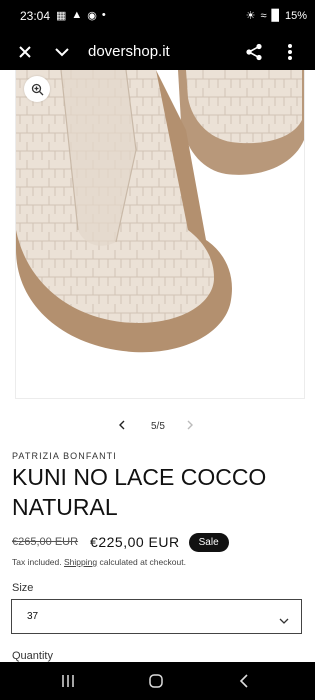 This screenshot has height=700, width=320. What do you see at coordinates (77, 15) in the screenshot?
I see `bolt-notification-icon: ▲` at bounding box center [77, 15].